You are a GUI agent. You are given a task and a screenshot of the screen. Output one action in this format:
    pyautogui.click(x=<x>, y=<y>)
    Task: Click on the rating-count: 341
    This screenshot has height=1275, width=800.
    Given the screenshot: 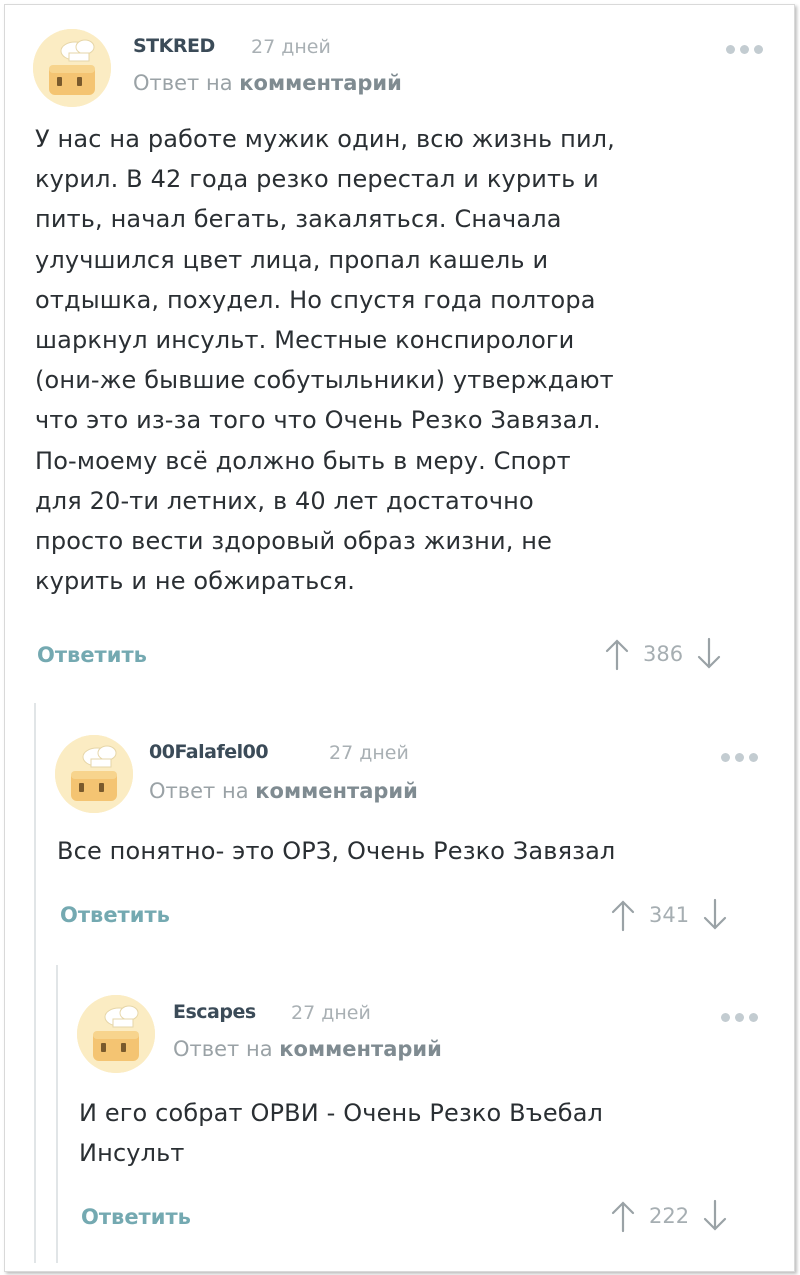 What is the action you would take?
    pyautogui.click(x=669, y=915)
    